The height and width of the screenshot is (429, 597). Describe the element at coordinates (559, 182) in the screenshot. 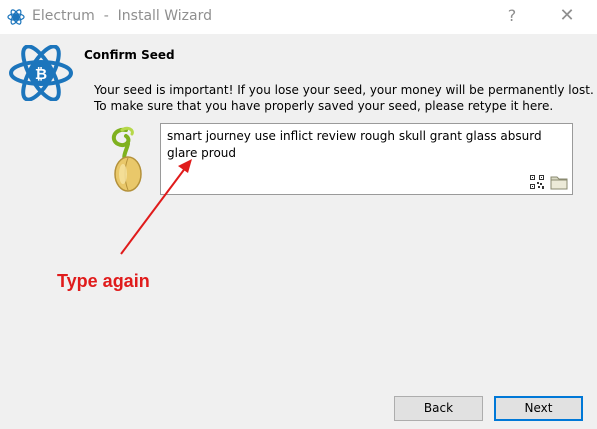

I see `folder-icon` at that location.